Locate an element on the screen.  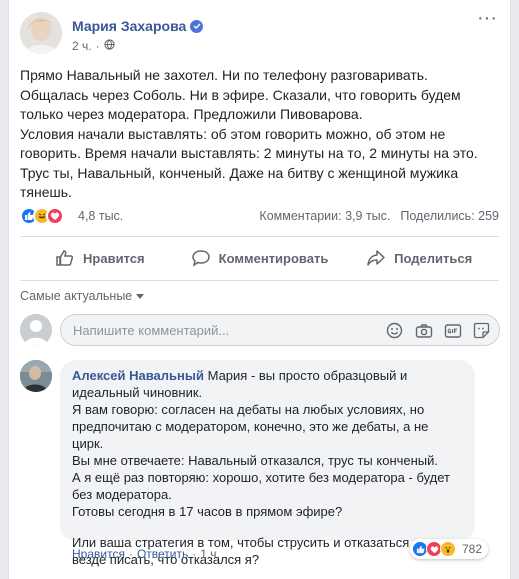
shares-count: Поделились: 259 is located at coordinates (449, 216).